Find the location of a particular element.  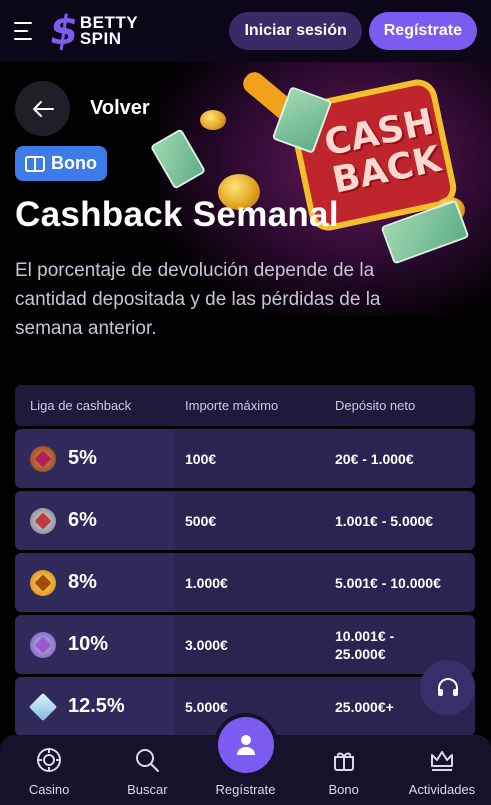

col-header-deposit: Depósito neto is located at coordinates (375, 405).